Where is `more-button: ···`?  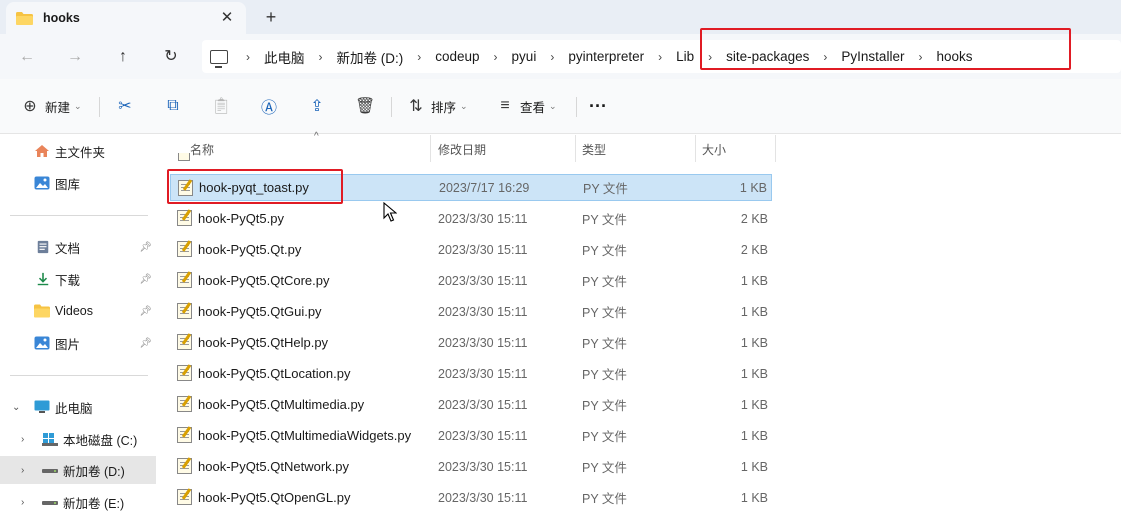 more-button: ··· is located at coordinates (598, 106).